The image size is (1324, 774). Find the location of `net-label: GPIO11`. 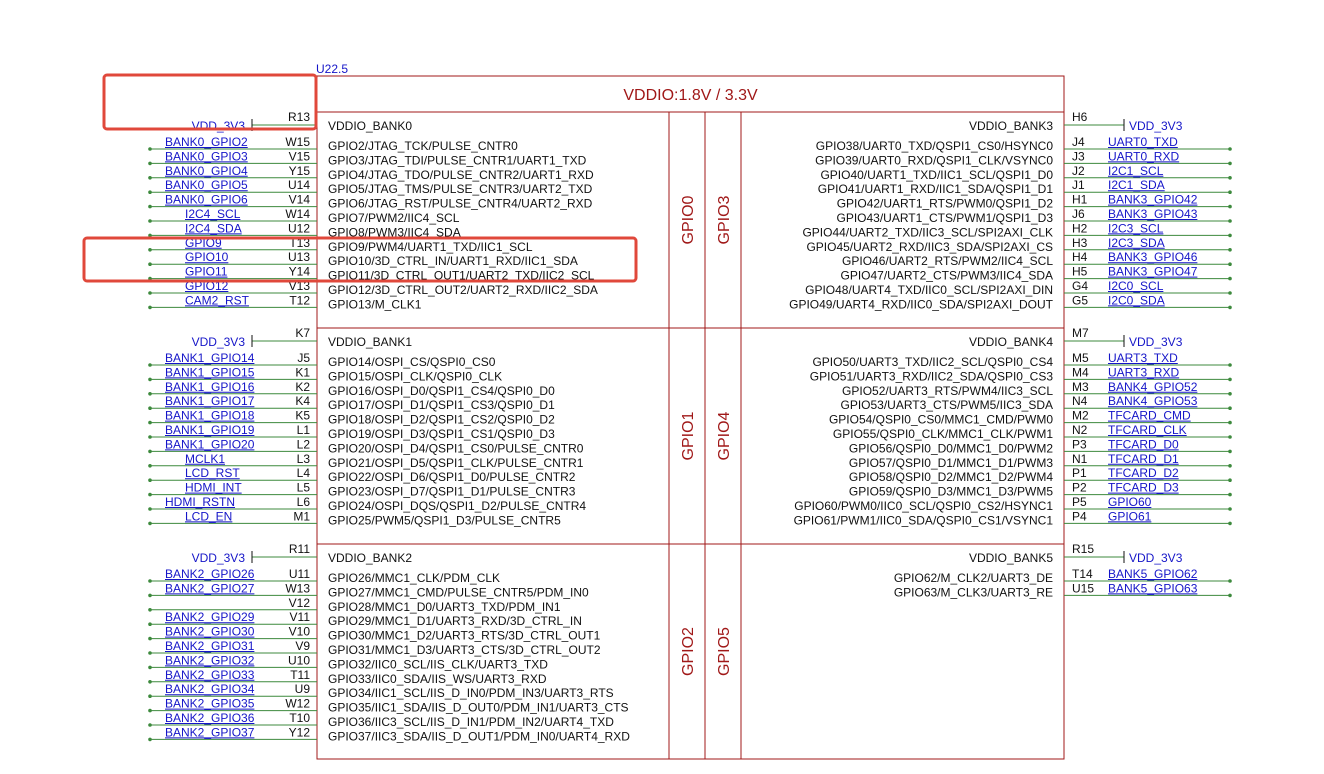

net-label: GPIO11 is located at coordinates (206, 272).